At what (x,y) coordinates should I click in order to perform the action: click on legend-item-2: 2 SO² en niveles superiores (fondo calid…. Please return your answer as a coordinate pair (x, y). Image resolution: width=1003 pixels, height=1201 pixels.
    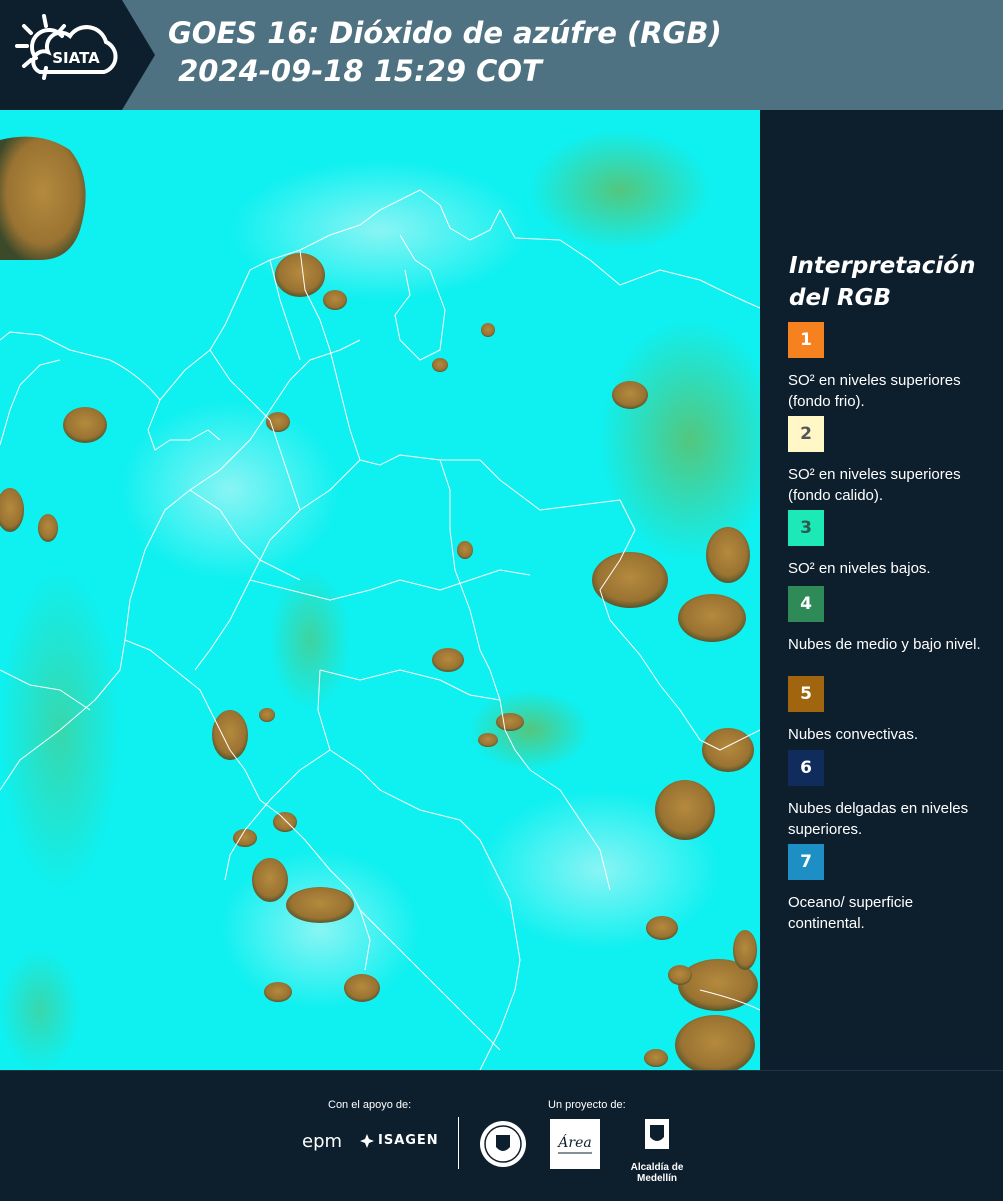
    Looking at the image, I should click on (890, 461).